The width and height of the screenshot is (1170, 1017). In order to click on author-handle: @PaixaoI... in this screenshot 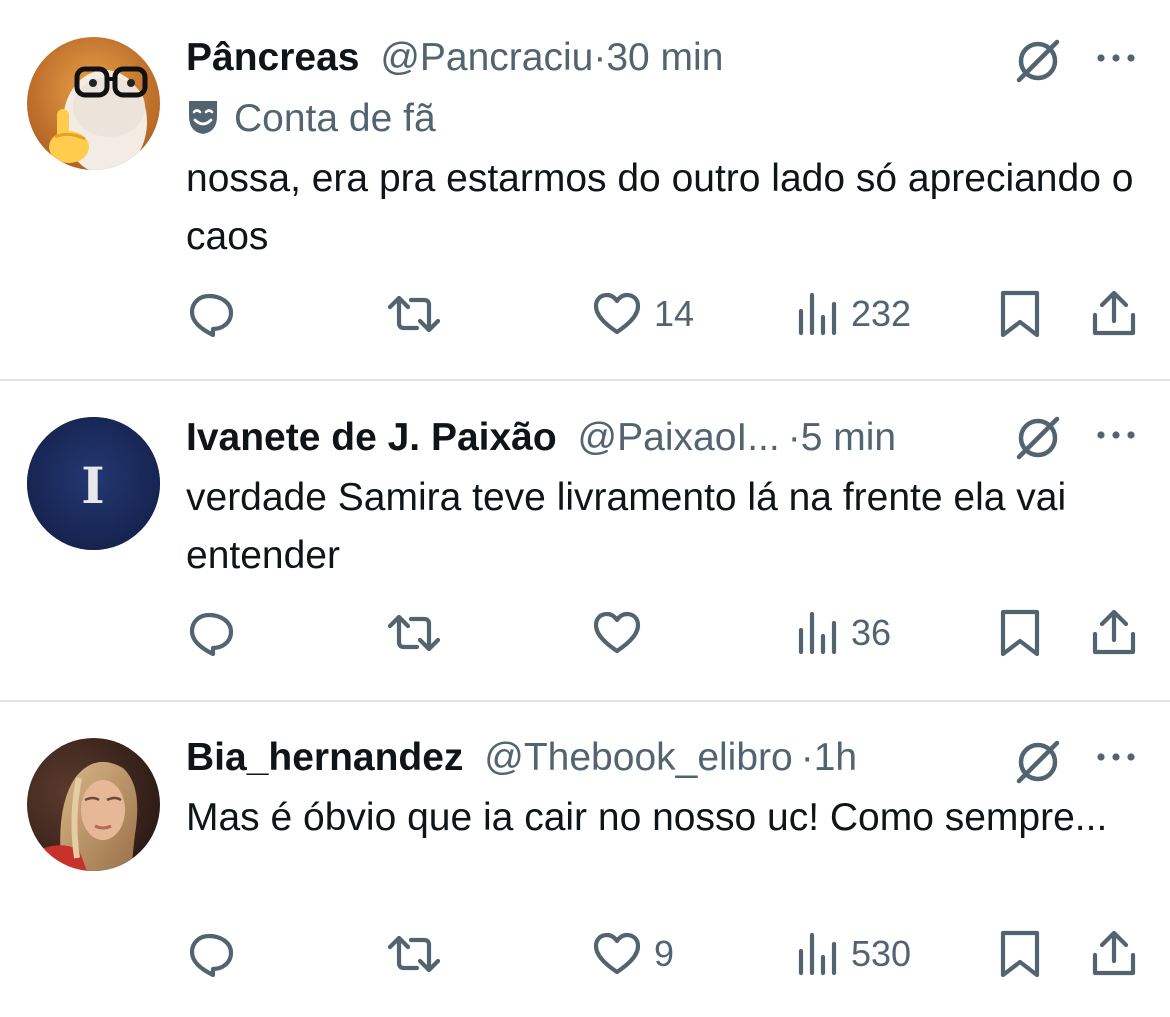, I will do `click(679, 437)`.